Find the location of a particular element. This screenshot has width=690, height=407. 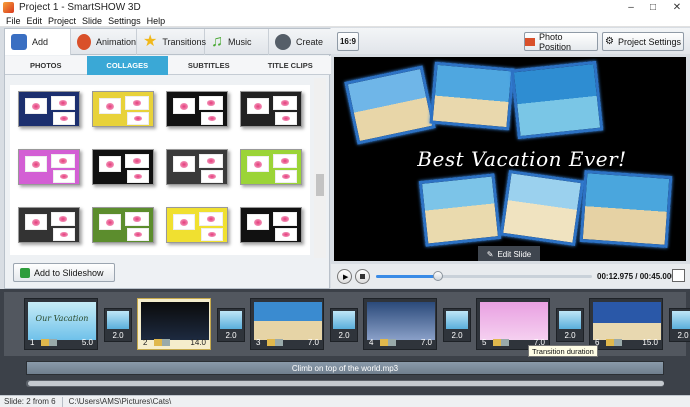

tab-transitions: ★ Transitions is located at coordinates (172, 42).